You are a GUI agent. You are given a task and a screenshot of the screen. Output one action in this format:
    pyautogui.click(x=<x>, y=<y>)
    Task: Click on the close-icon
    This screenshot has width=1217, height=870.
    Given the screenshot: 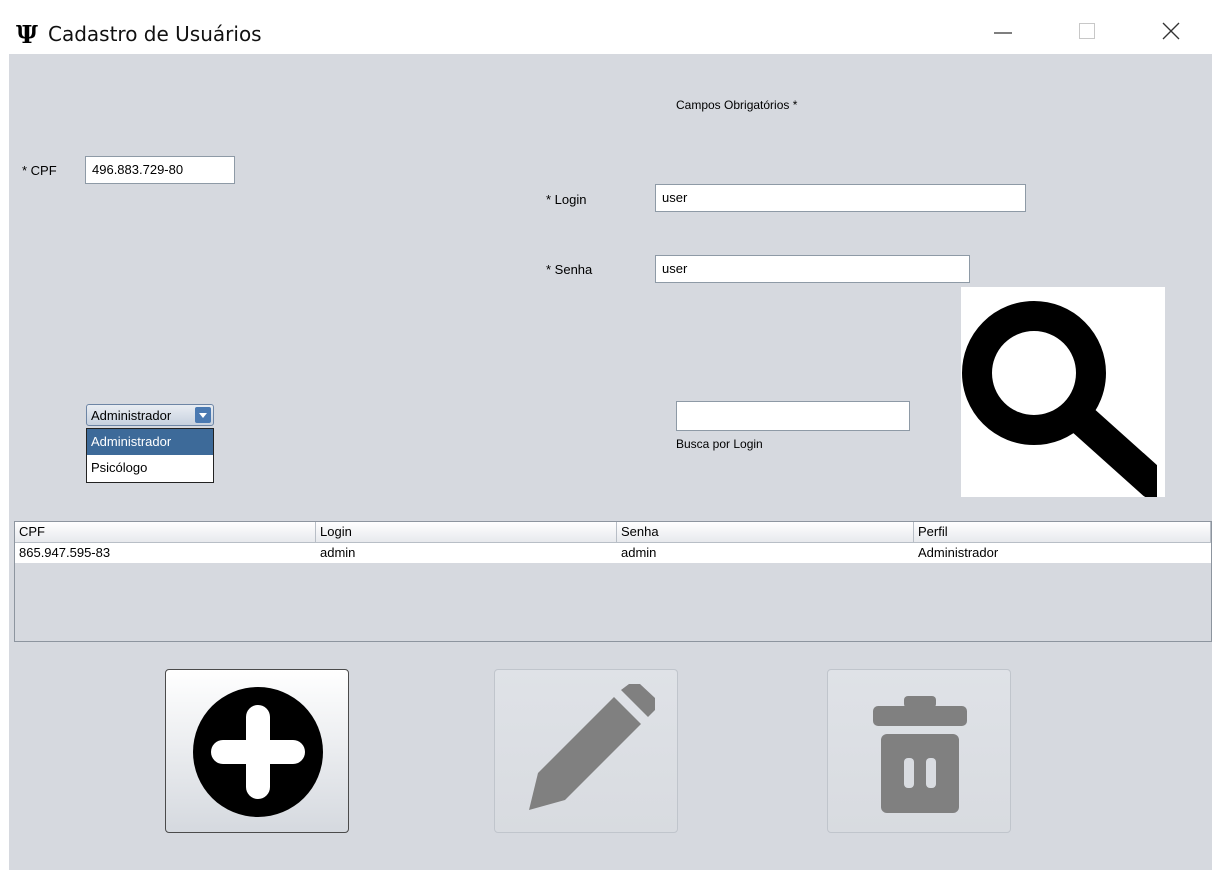 What is the action you would take?
    pyautogui.click(x=1171, y=31)
    